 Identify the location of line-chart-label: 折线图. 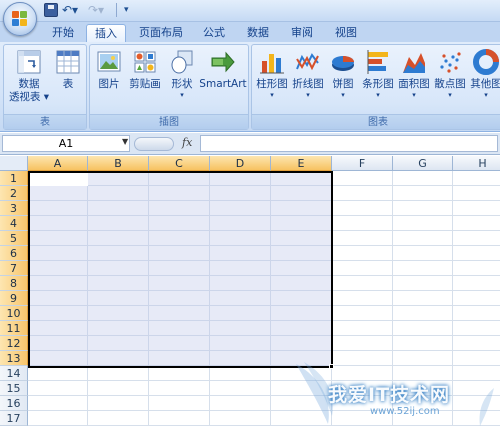
(308, 84).